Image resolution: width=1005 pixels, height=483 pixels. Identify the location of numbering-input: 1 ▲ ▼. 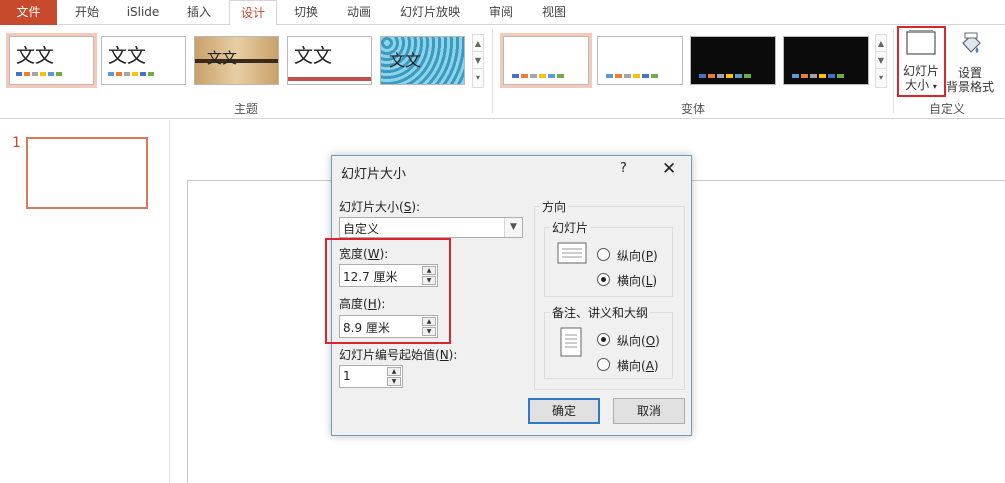
(371, 376).